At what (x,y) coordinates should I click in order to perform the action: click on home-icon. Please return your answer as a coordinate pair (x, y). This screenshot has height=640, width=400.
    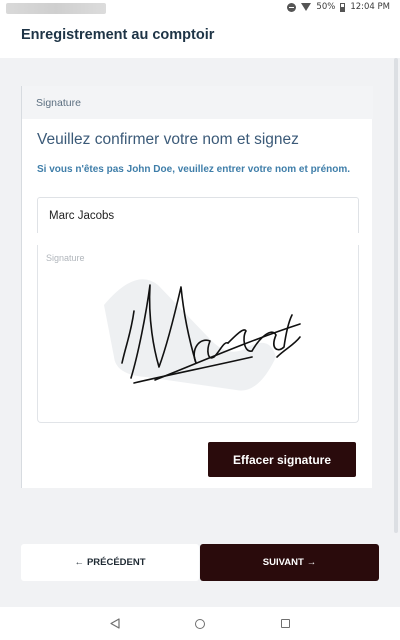
    Looking at the image, I should click on (200, 624).